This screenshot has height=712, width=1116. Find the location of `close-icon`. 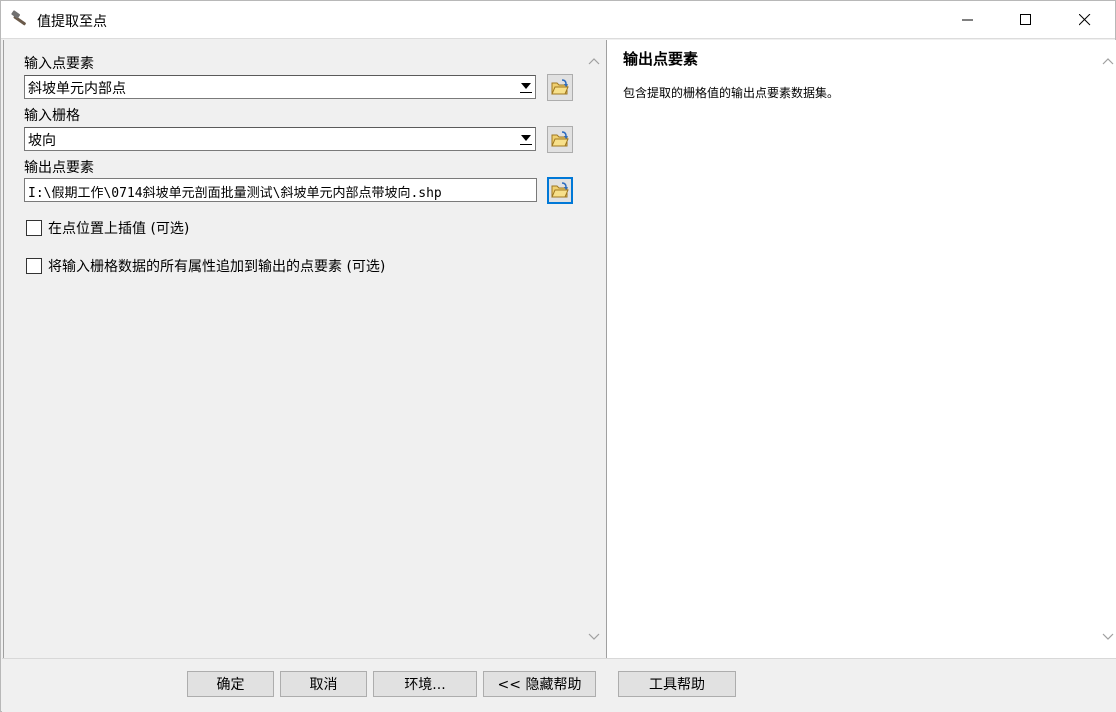

close-icon is located at coordinates (1085, 20).